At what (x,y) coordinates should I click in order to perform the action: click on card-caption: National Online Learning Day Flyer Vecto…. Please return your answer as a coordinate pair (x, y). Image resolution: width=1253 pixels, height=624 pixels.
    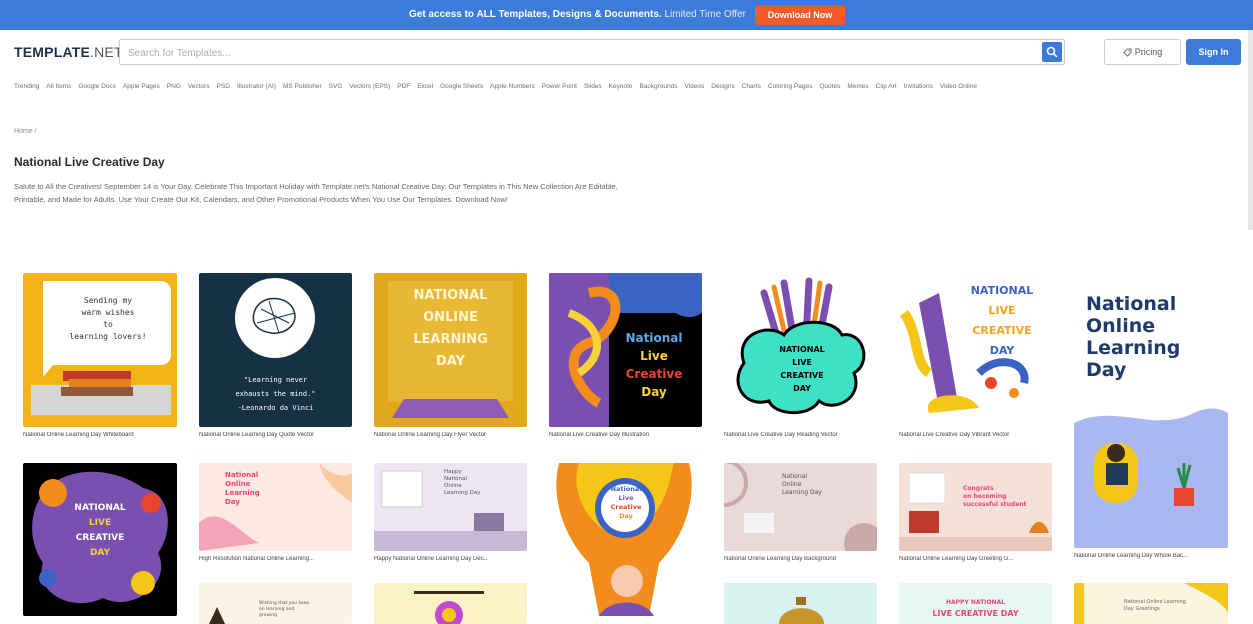
    Looking at the image, I should click on (450, 435).